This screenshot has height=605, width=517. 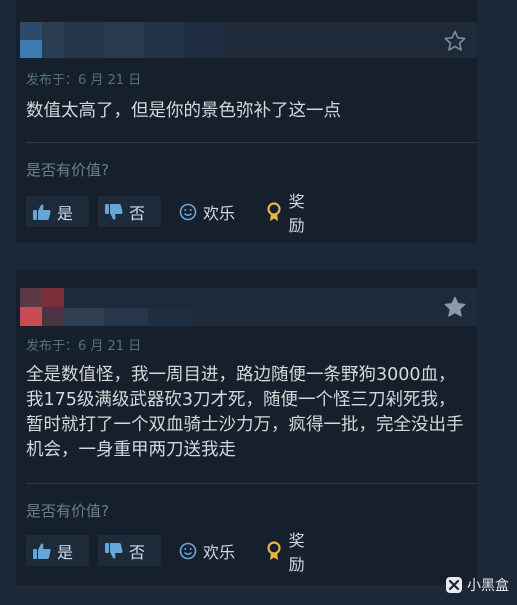 I want to click on avatar, so click(x=31, y=297).